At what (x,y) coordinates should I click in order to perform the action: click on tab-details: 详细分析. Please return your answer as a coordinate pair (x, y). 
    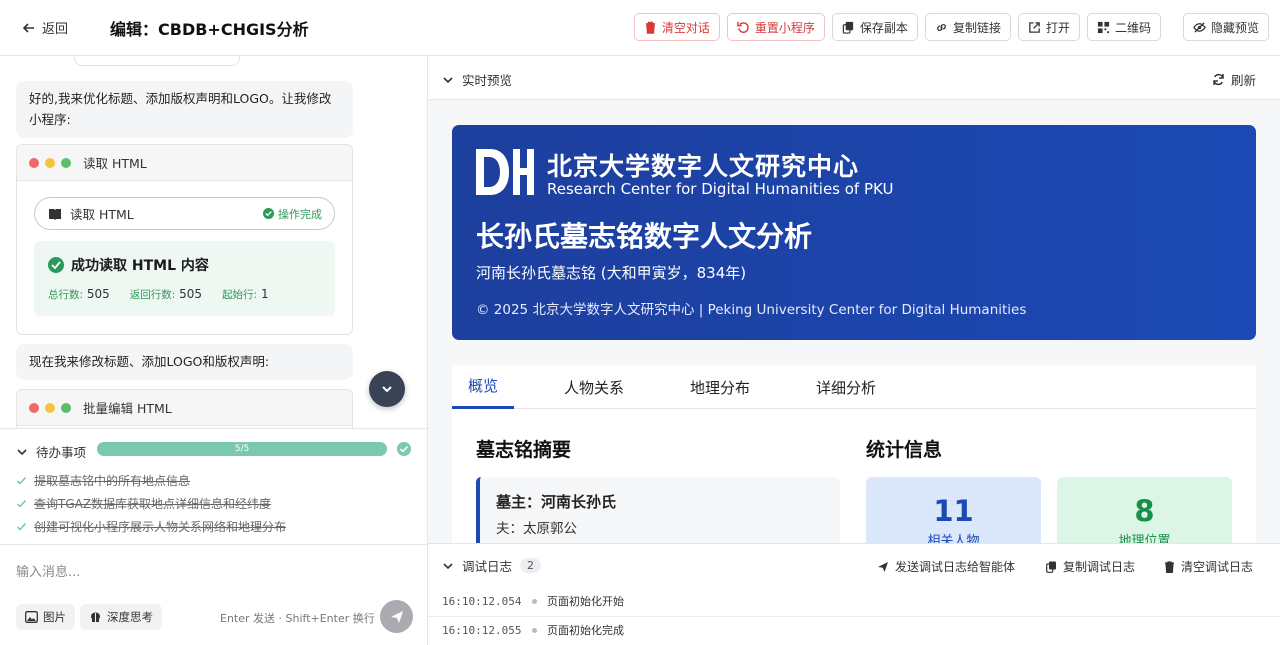
    Looking at the image, I should click on (846, 387).